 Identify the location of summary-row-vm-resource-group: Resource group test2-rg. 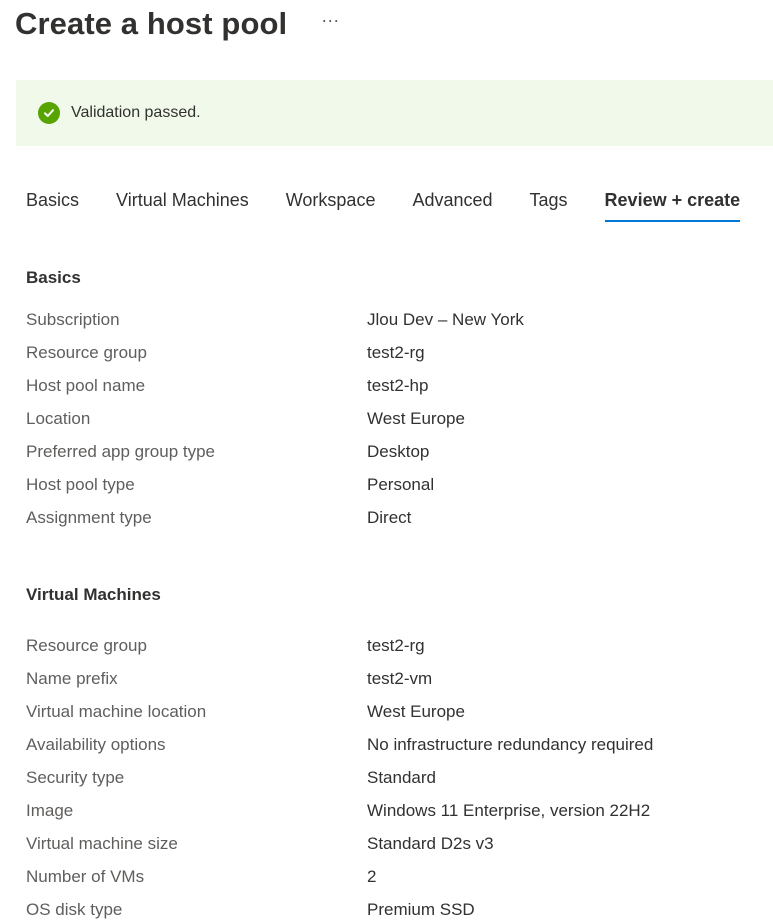
(399, 645).